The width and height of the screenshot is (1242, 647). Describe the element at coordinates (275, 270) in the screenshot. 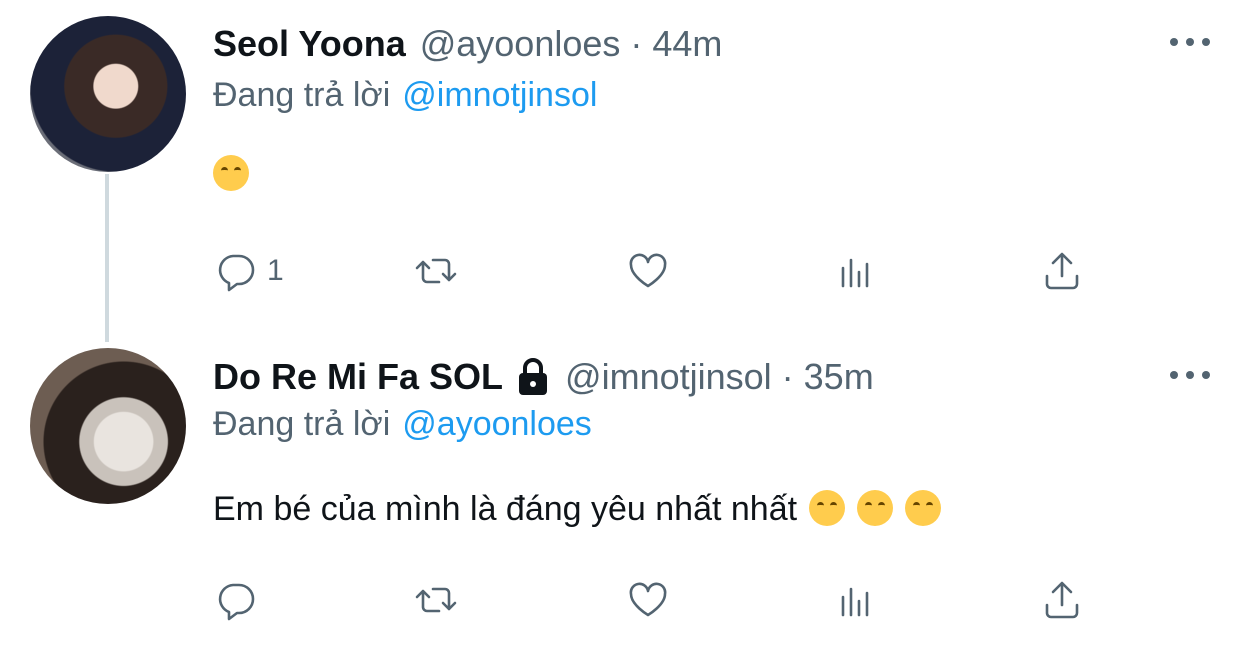

I see `reply-count: 1` at that location.